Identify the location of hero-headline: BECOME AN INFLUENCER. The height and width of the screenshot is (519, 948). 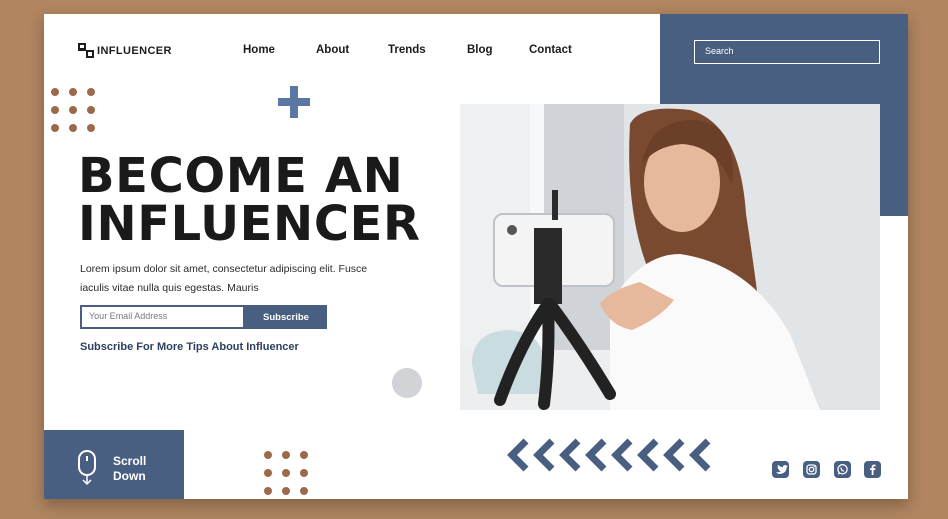
(249, 200).